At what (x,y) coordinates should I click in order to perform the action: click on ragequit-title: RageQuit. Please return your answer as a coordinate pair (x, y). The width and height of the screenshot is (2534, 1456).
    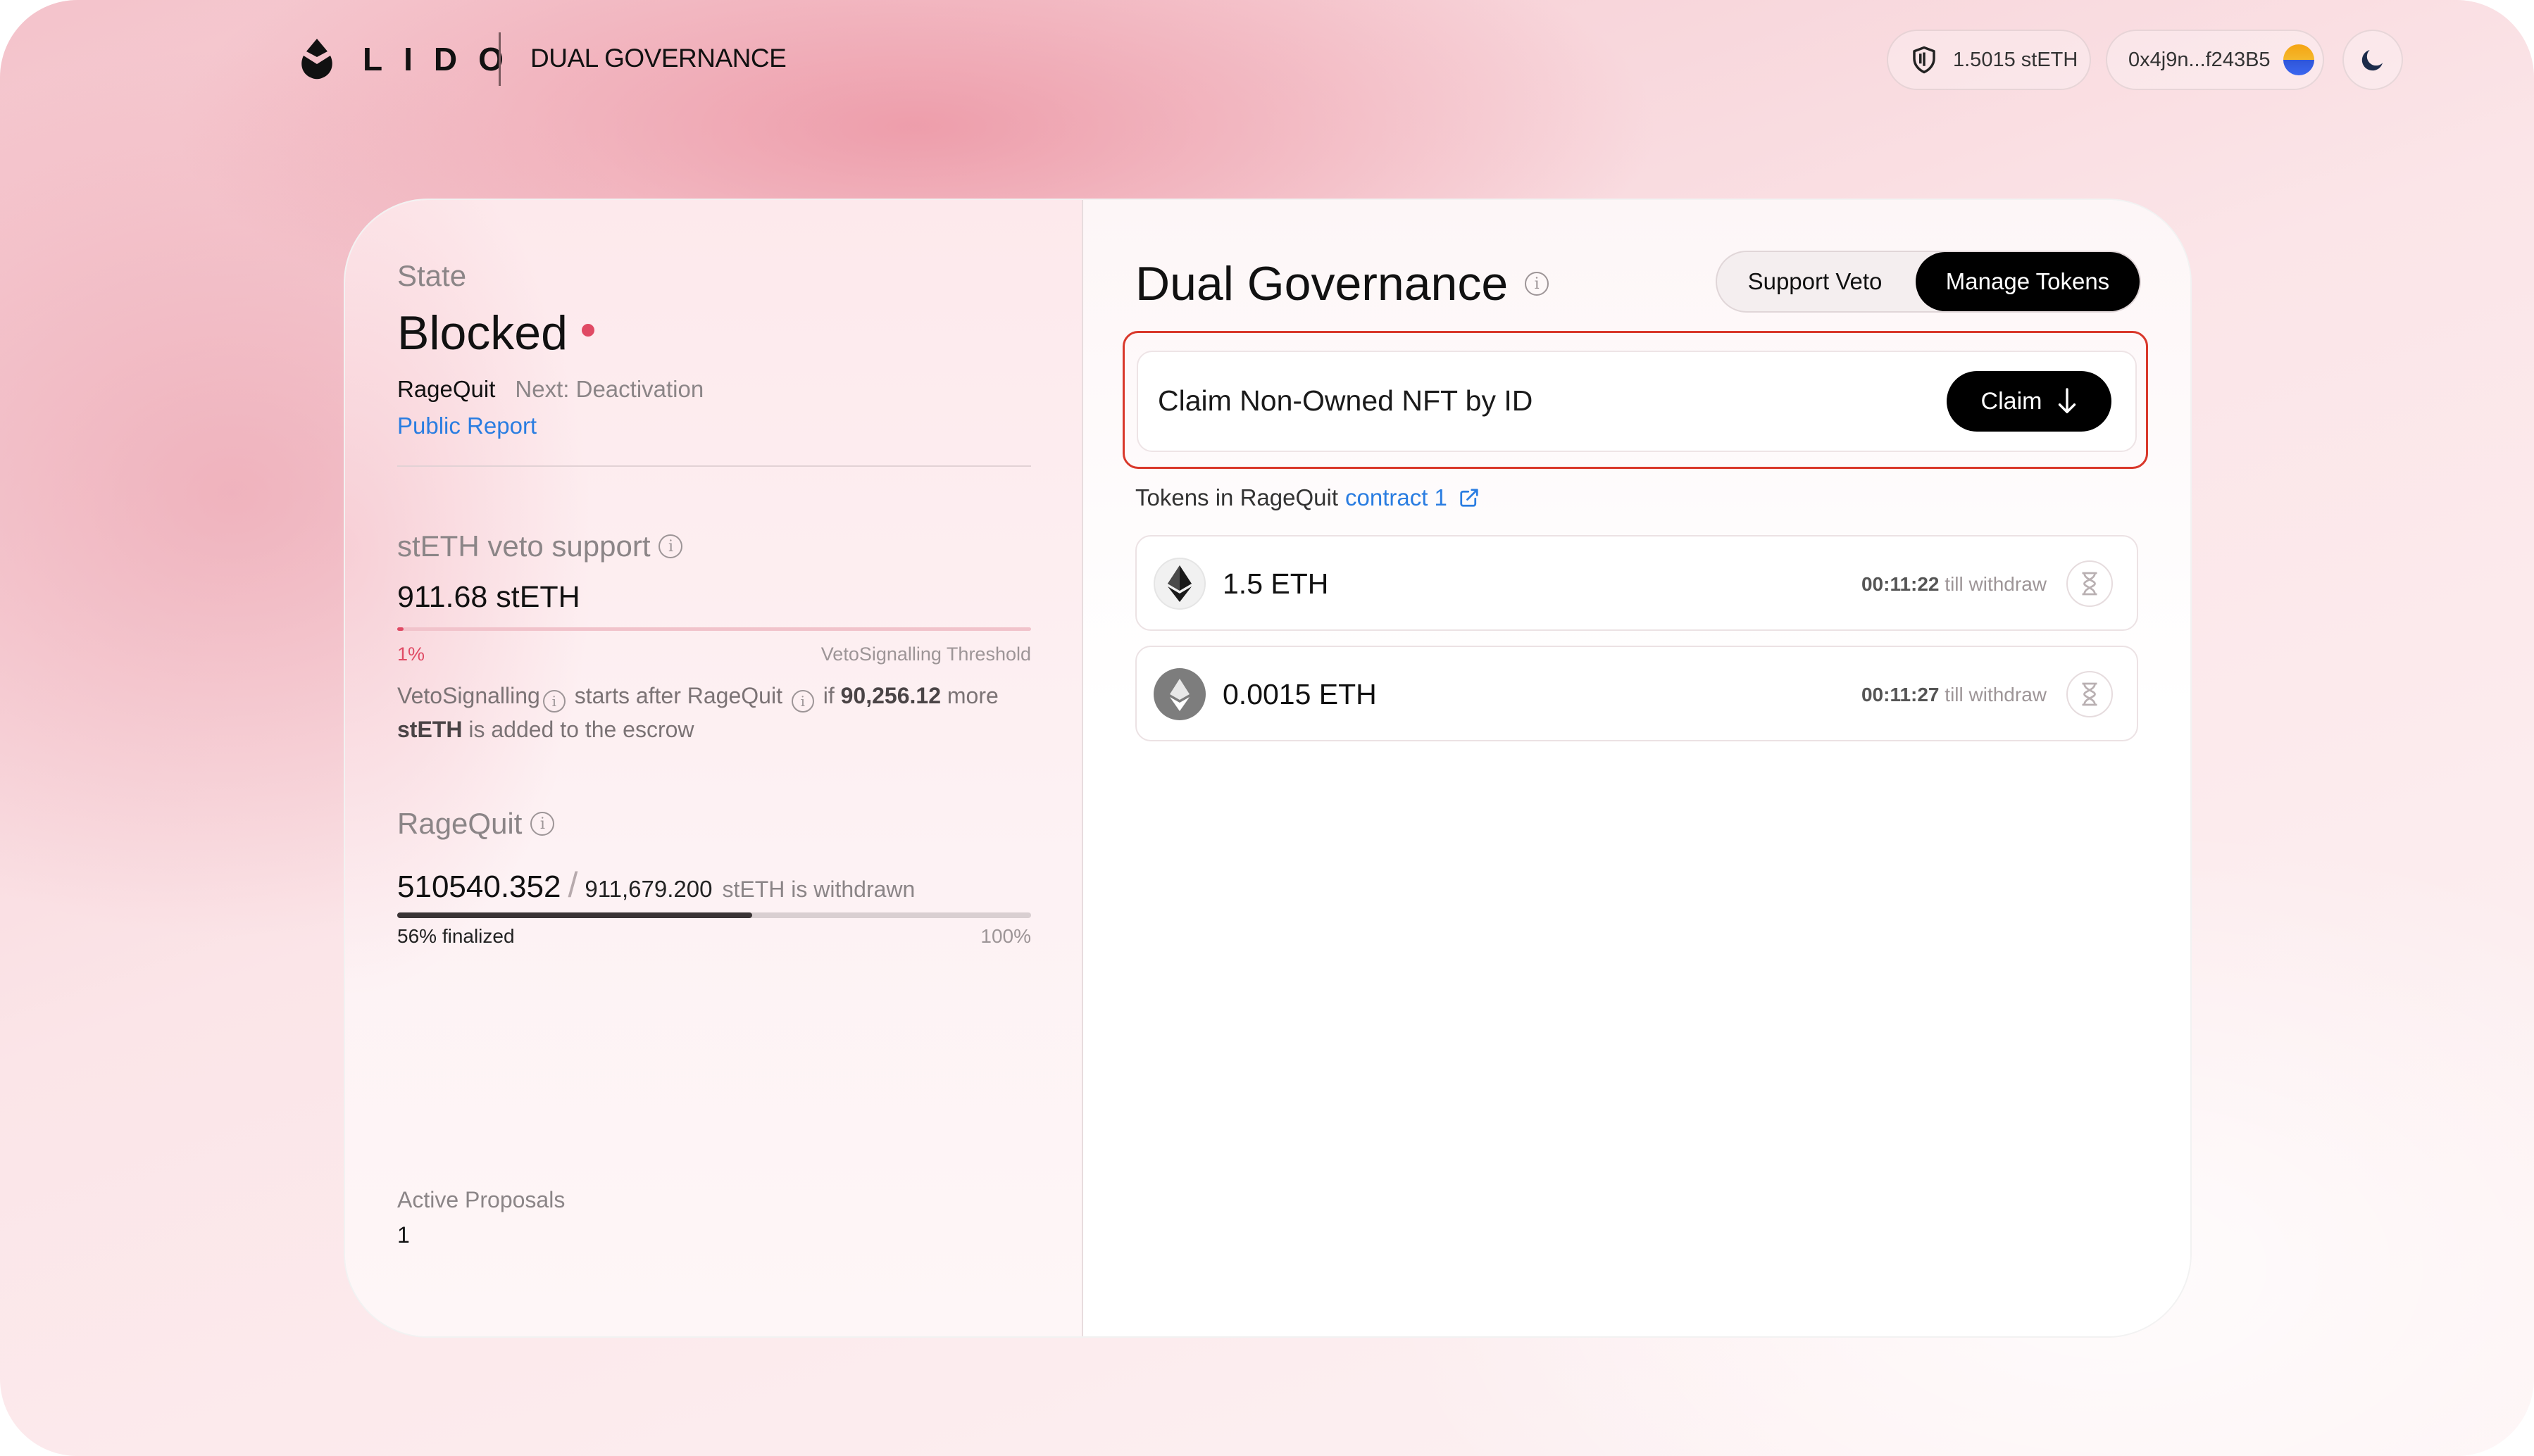
    Looking at the image, I should click on (460, 823).